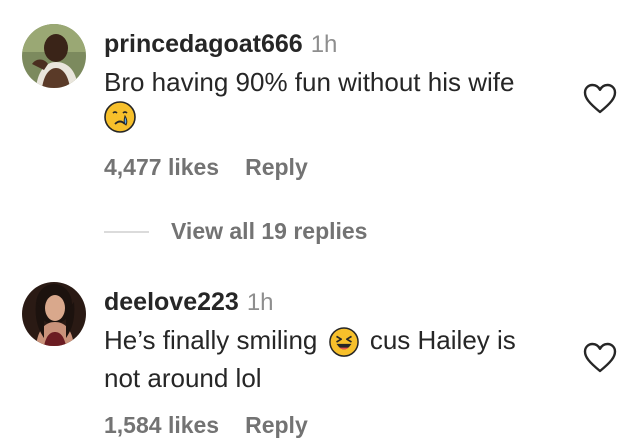 The height and width of the screenshot is (445, 634). I want to click on comment-meta: 4,477 likes Reply, so click(206, 167).